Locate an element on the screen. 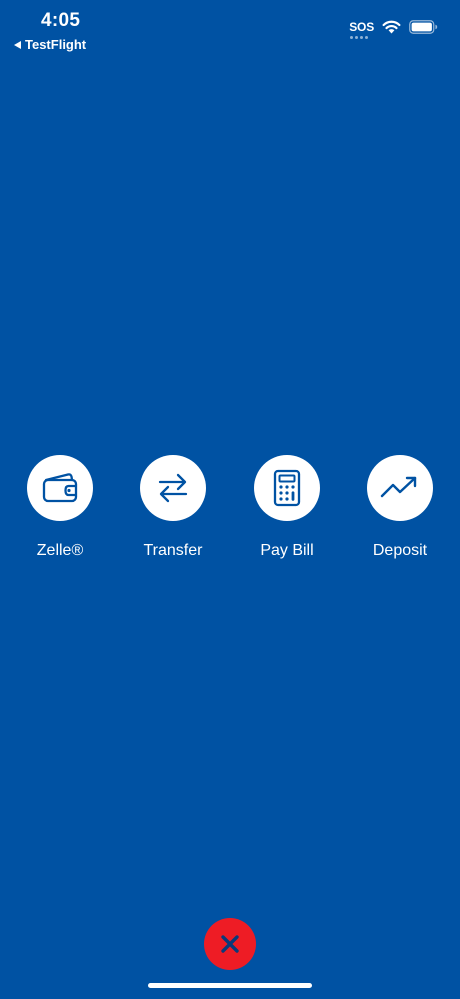  zelle-action: Zelle® is located at coordinates (60, 507).